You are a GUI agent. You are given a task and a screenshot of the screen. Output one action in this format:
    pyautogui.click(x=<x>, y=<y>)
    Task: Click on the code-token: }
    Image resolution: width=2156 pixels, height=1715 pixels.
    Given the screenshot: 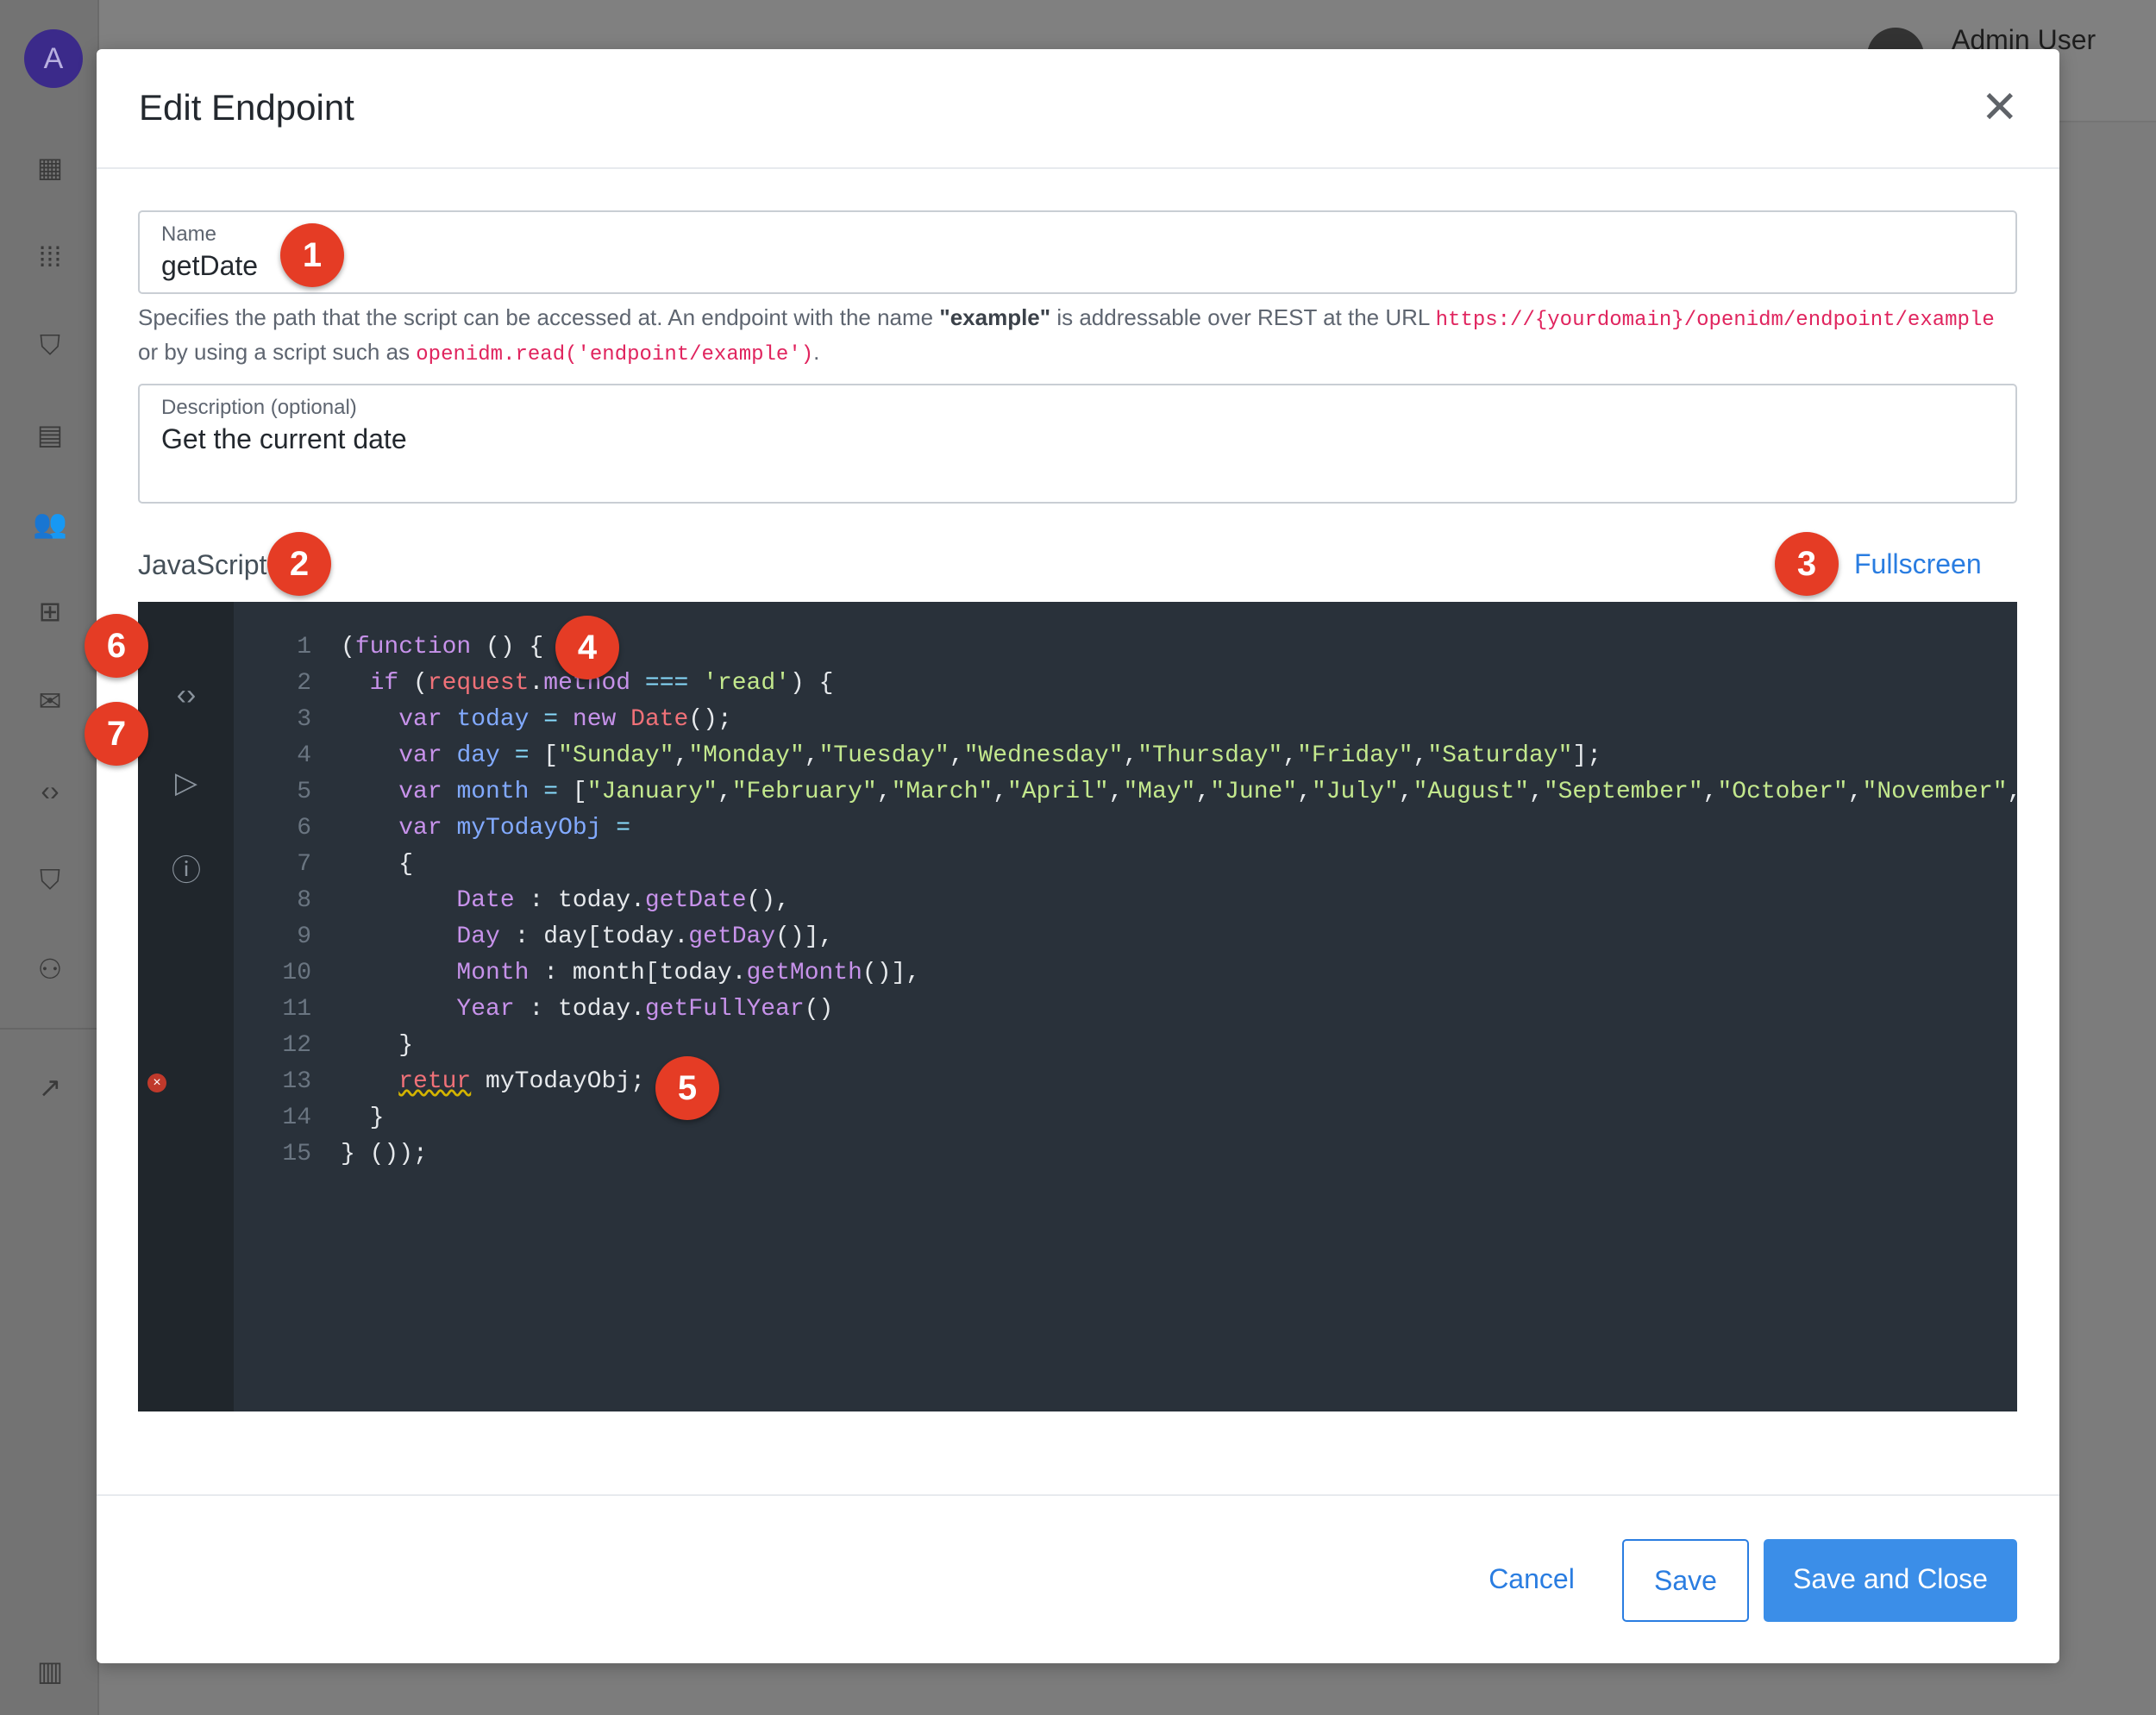 What is the action you would take?
    pyautogui.click(x=377, y=1046)
    